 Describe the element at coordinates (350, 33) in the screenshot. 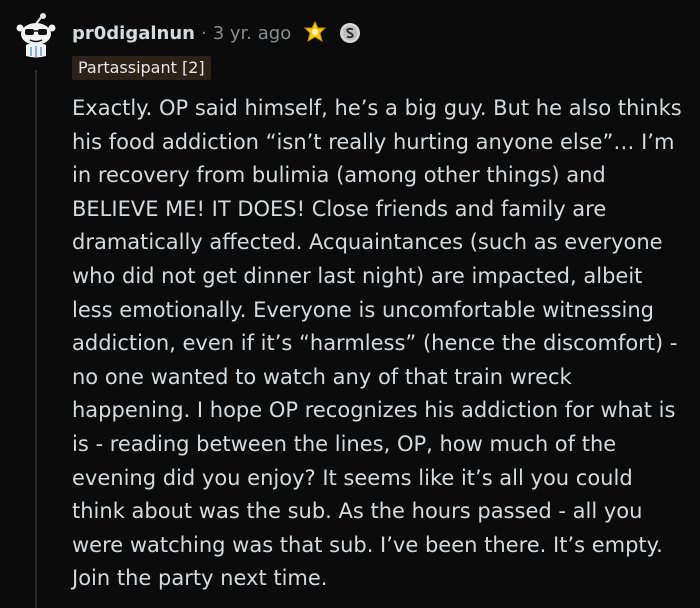

I see `coin-s-icon` at that location.